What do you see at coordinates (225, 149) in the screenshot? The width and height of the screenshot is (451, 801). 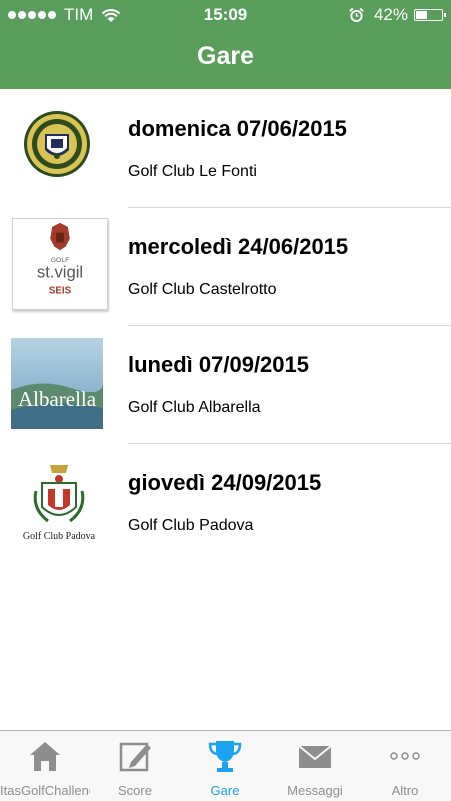 I see `list-item: domenica 07/06/2015 Golf Club Le Fonti` at bounding box center [225, 149].